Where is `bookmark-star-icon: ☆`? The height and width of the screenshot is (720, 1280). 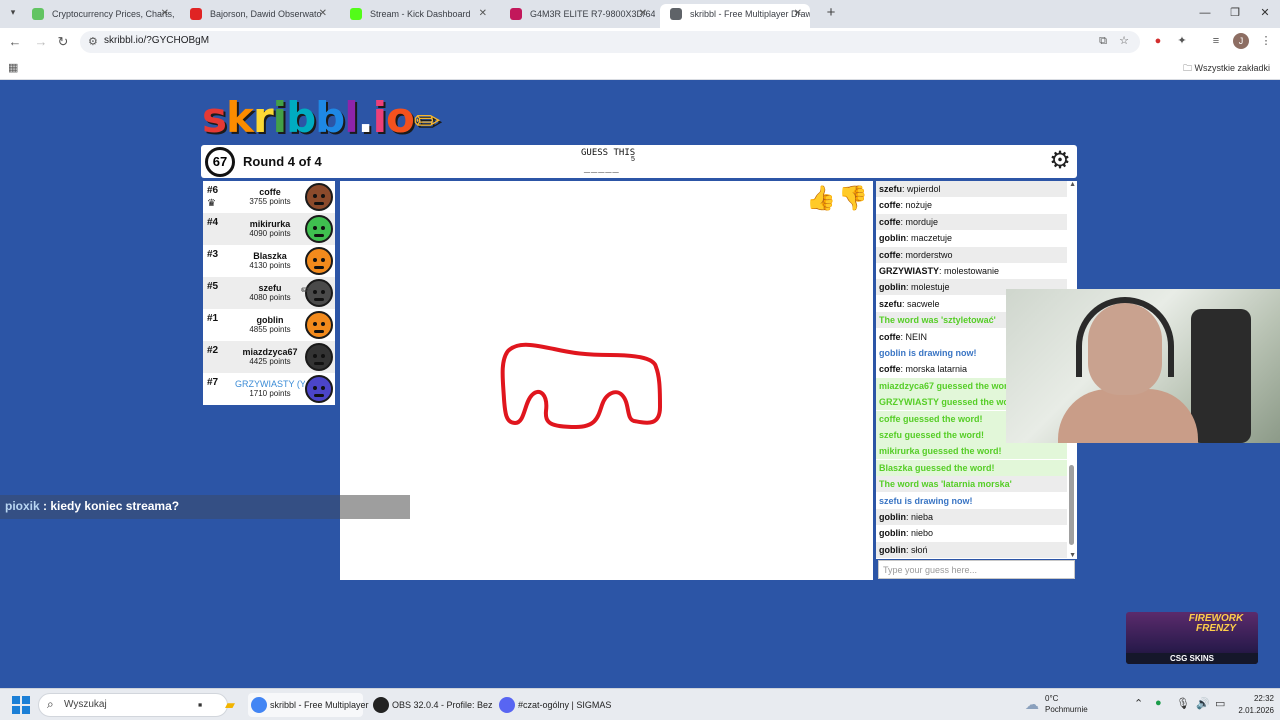 bookmark-star-icon: ☆ is located at coordinates (1124, 41).